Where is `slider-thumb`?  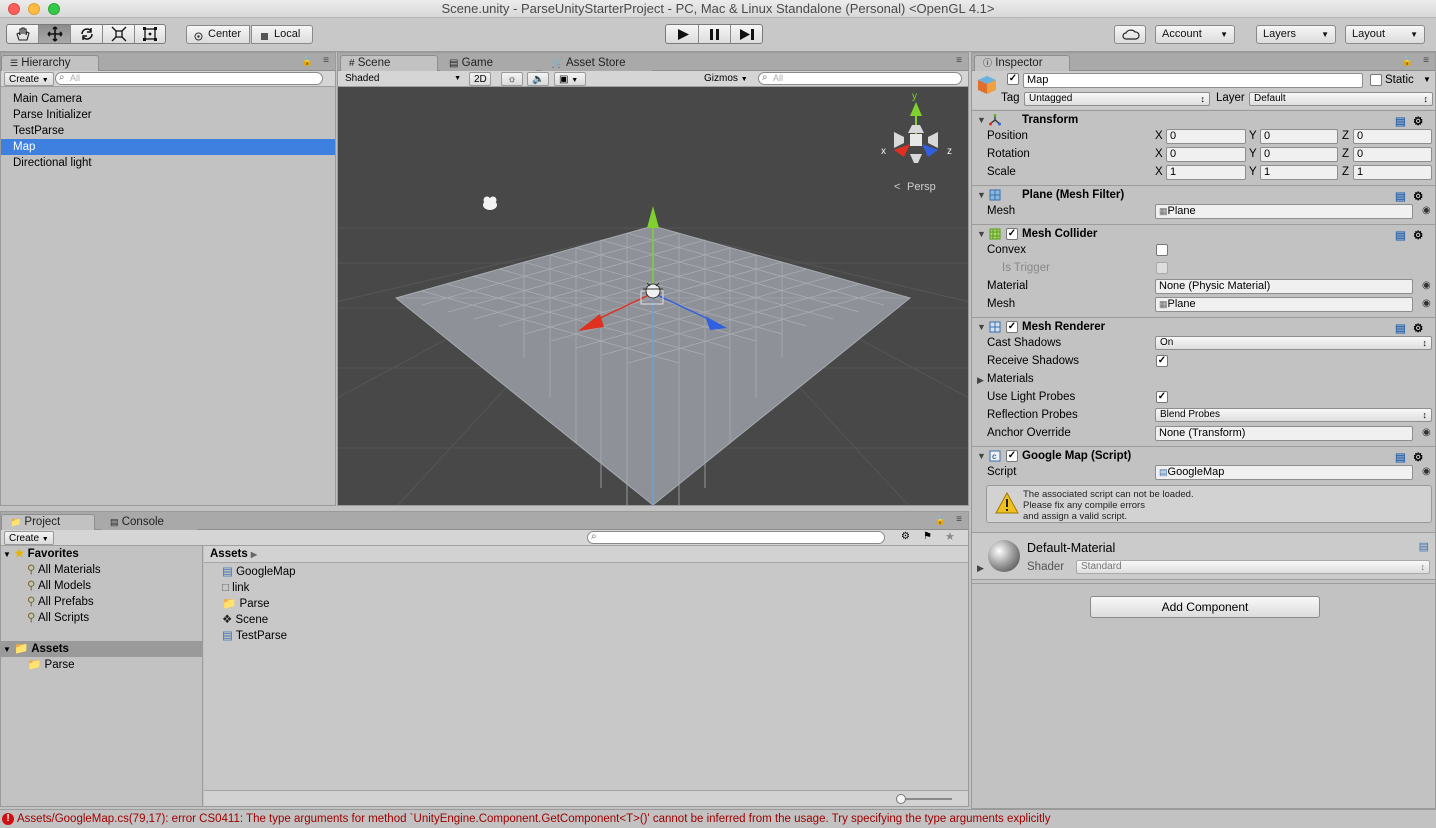 slider-thumb is located at coordinates (901, 799).